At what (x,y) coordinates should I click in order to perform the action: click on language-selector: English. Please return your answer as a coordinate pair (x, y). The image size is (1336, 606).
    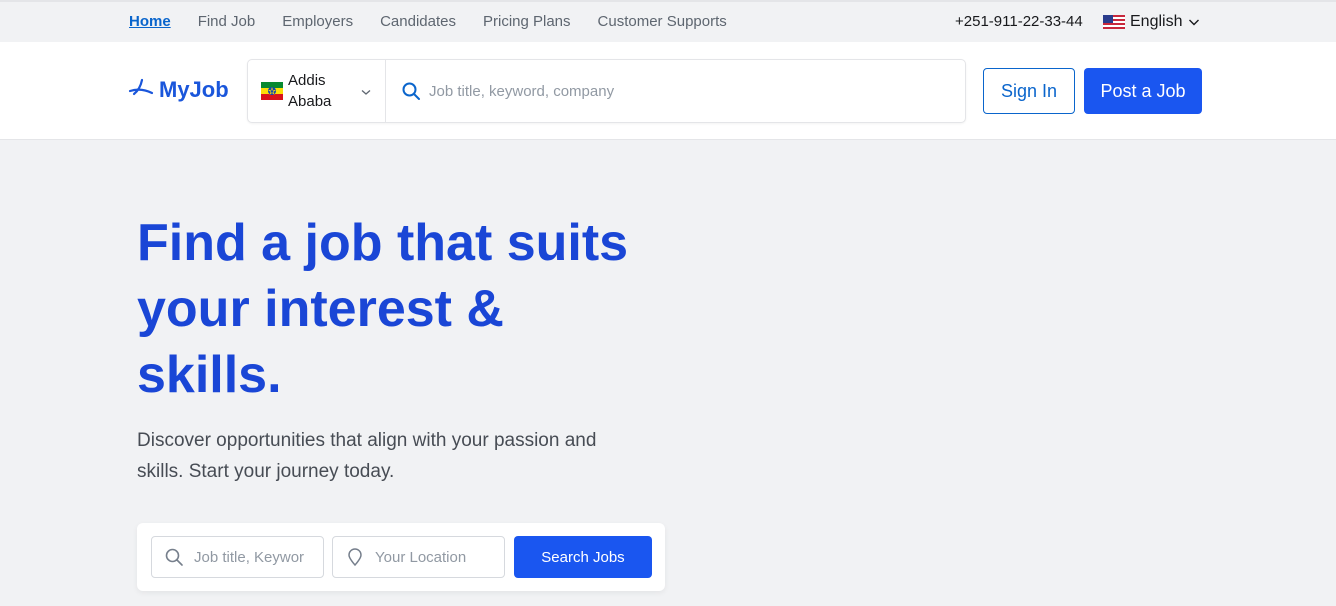
    Looking at the image, I should click on (1151, 22).